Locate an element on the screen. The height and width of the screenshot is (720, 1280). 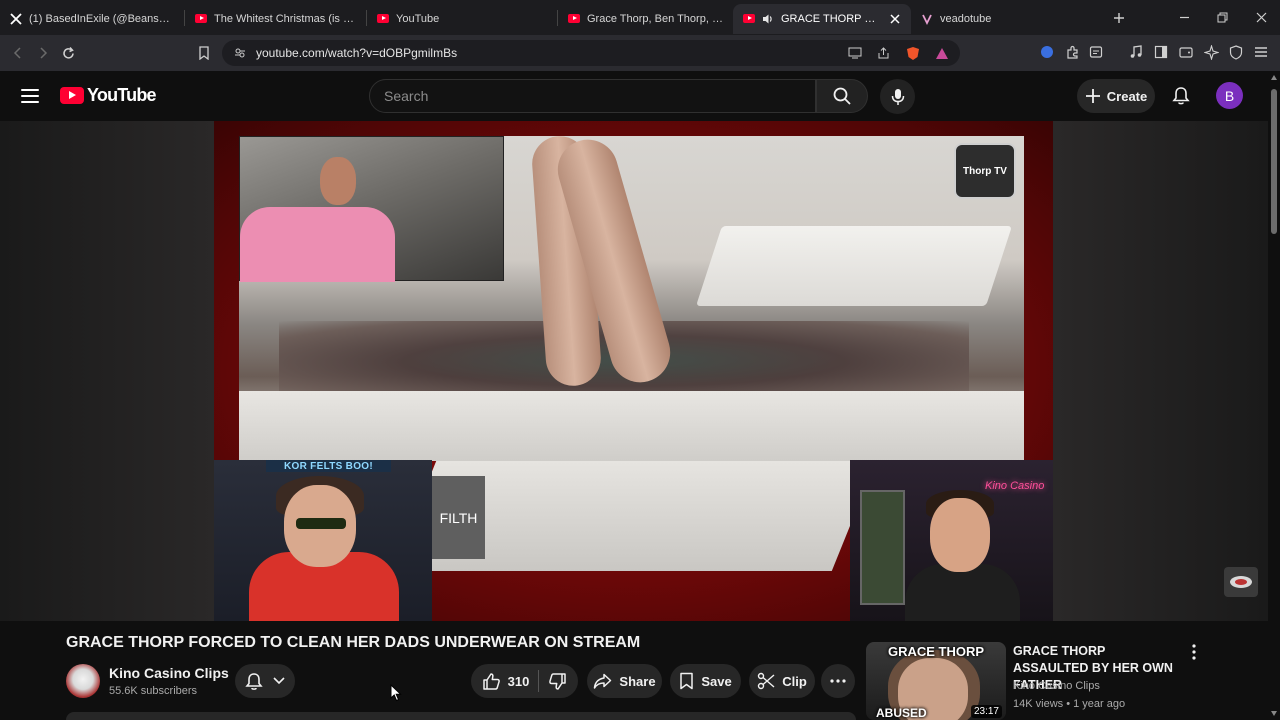
webcam-person is located at coordinates (317, 244).